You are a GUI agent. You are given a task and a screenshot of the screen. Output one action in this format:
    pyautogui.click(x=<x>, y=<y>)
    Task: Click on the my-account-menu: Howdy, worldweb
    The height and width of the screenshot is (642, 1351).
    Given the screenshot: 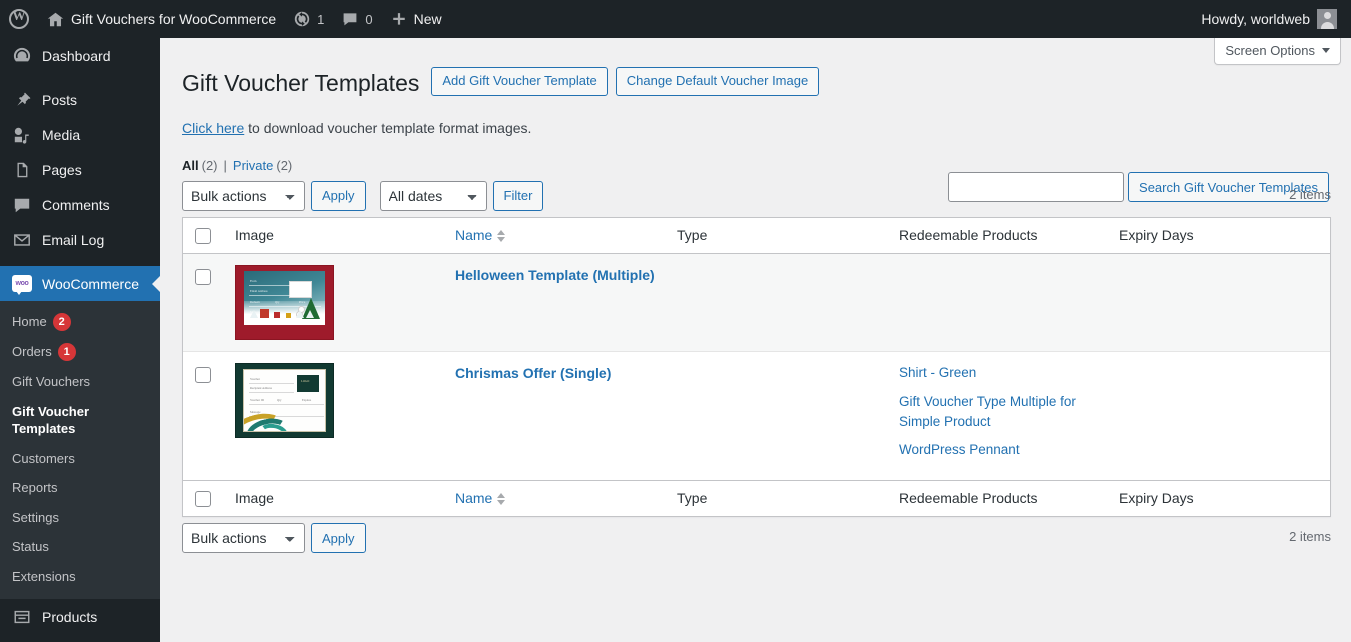 What is the action you would take?
    pyautogui.click(x=1271, y=19)
    